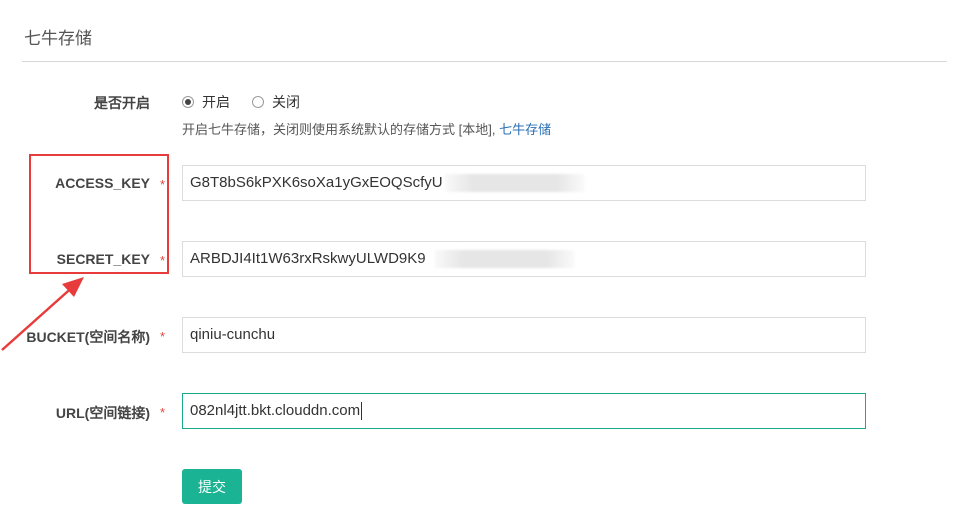  I want to click on radio-enable-on: 开启, so click(206, 102).